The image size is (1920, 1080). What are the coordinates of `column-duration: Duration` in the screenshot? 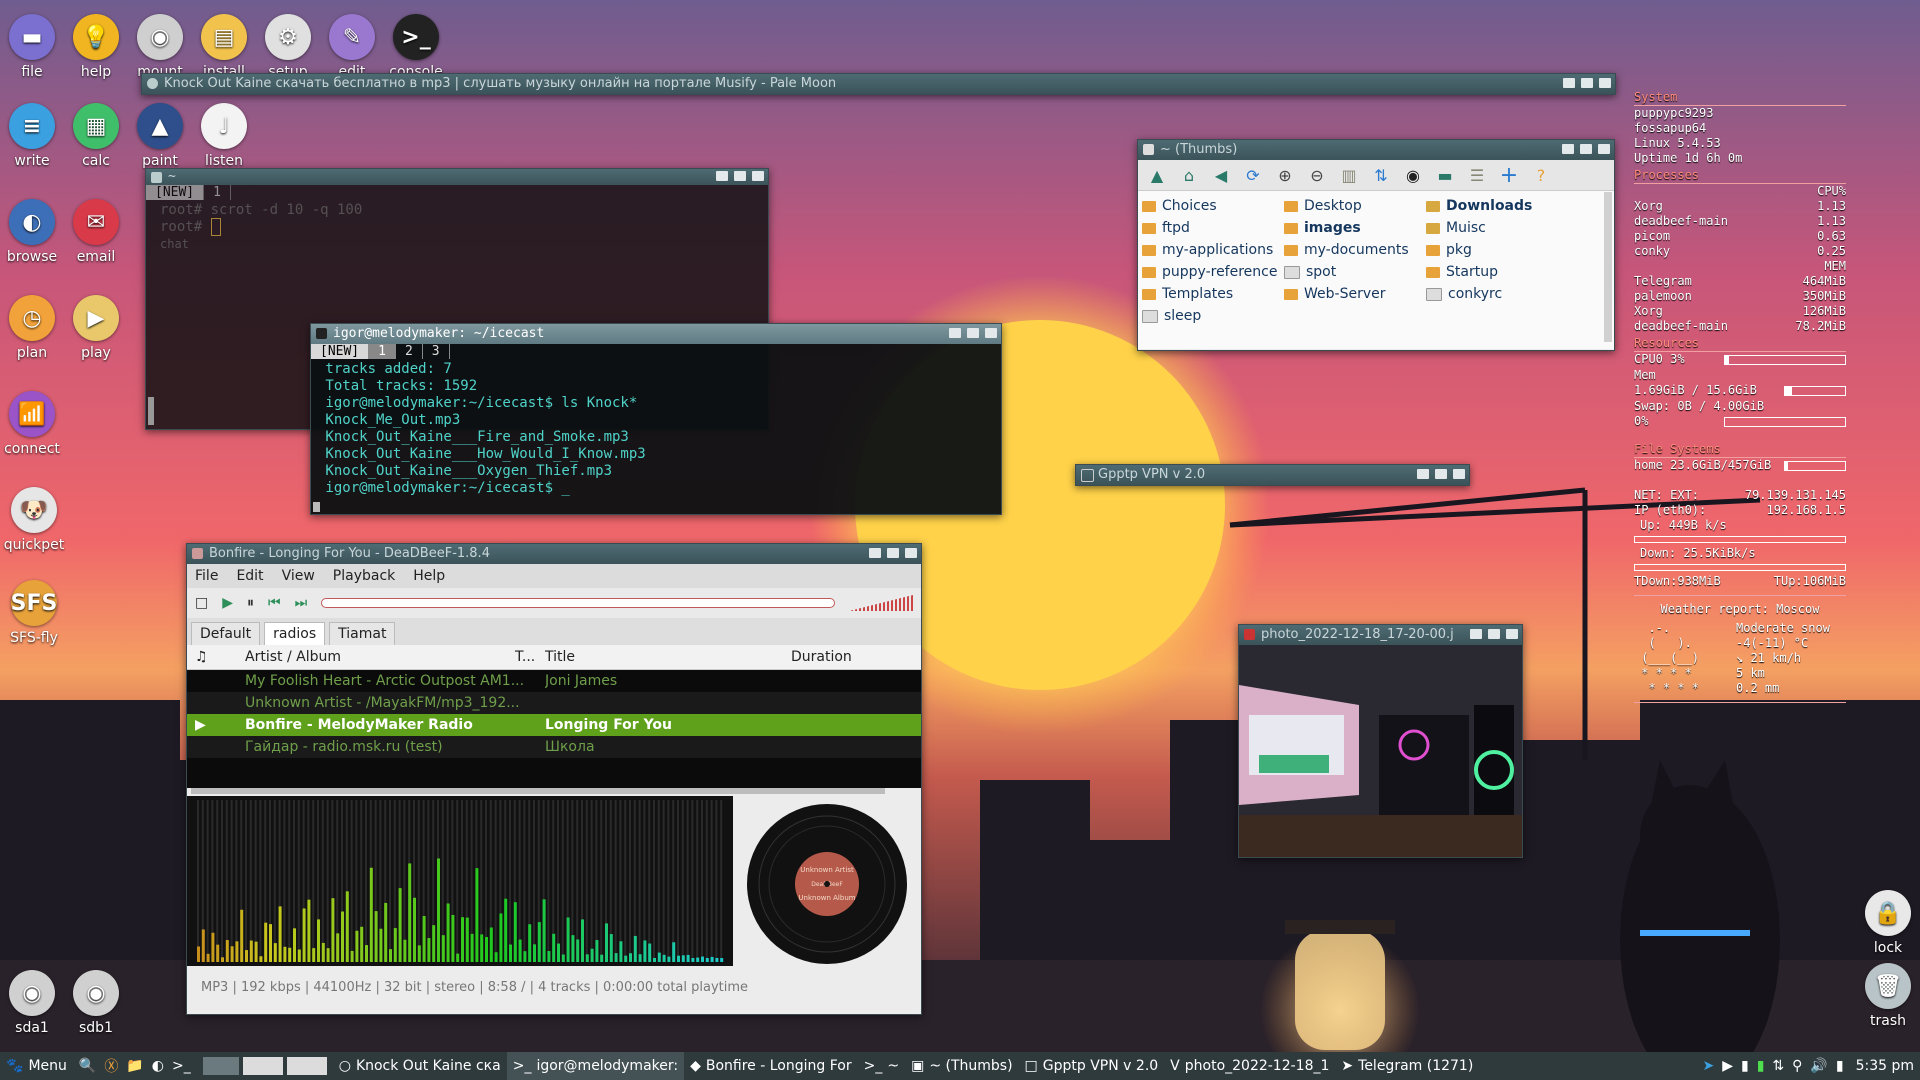 It's located at (851, 657).